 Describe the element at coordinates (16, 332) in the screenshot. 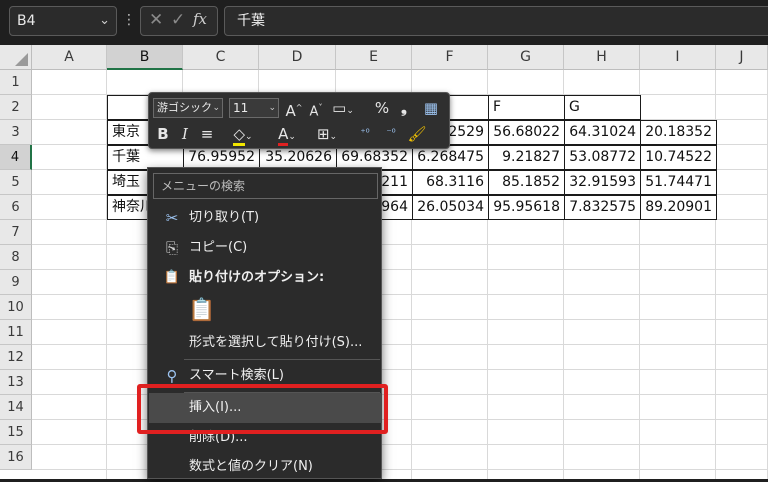

I see `row-header-11: 11` at that location.